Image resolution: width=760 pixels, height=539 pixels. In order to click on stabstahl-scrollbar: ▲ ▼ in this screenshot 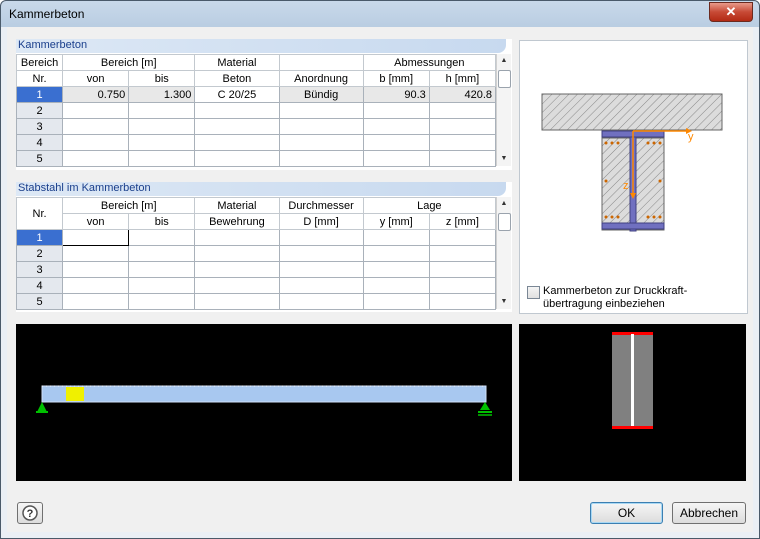, I will do `click(503, 253)`.